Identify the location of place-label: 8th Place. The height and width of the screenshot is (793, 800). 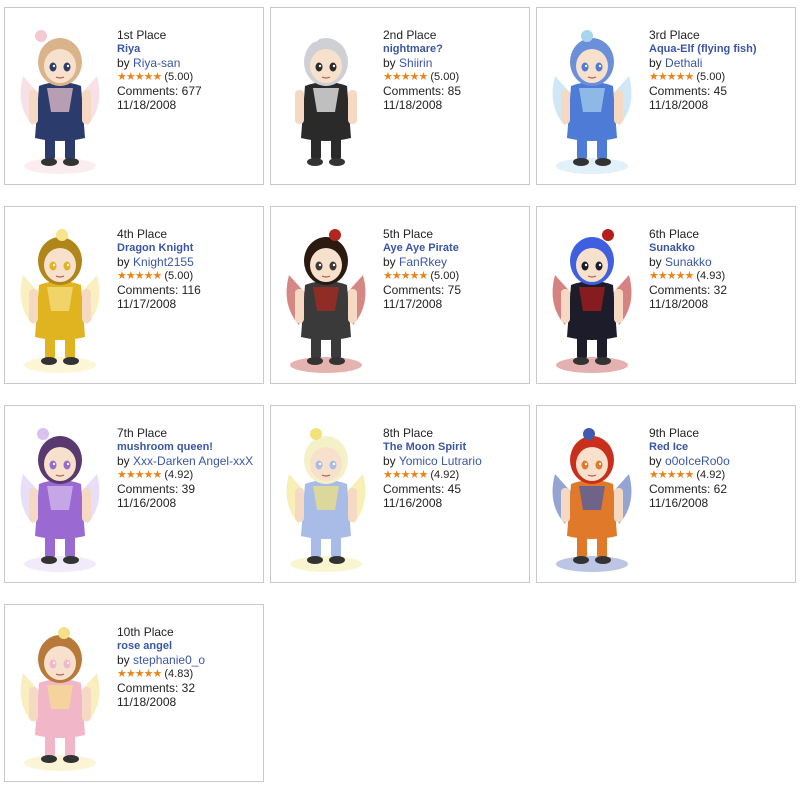
(408, 433).